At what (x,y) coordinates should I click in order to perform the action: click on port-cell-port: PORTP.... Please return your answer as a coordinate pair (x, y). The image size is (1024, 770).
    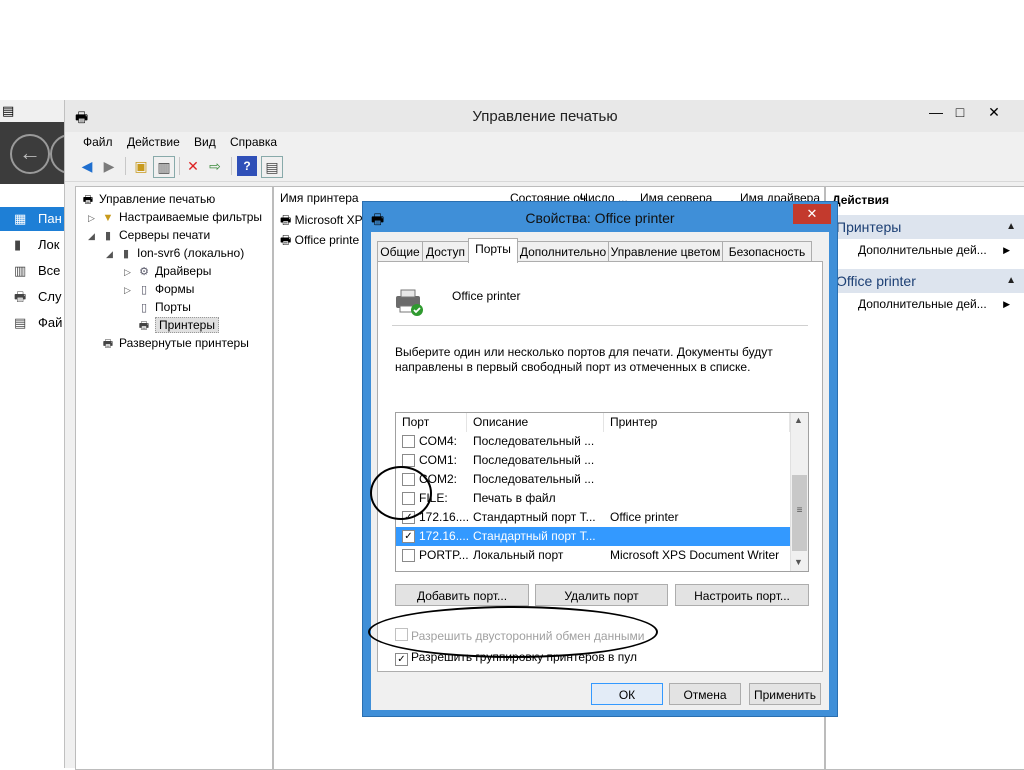
    Looking at the image, I should click on (444, 555).